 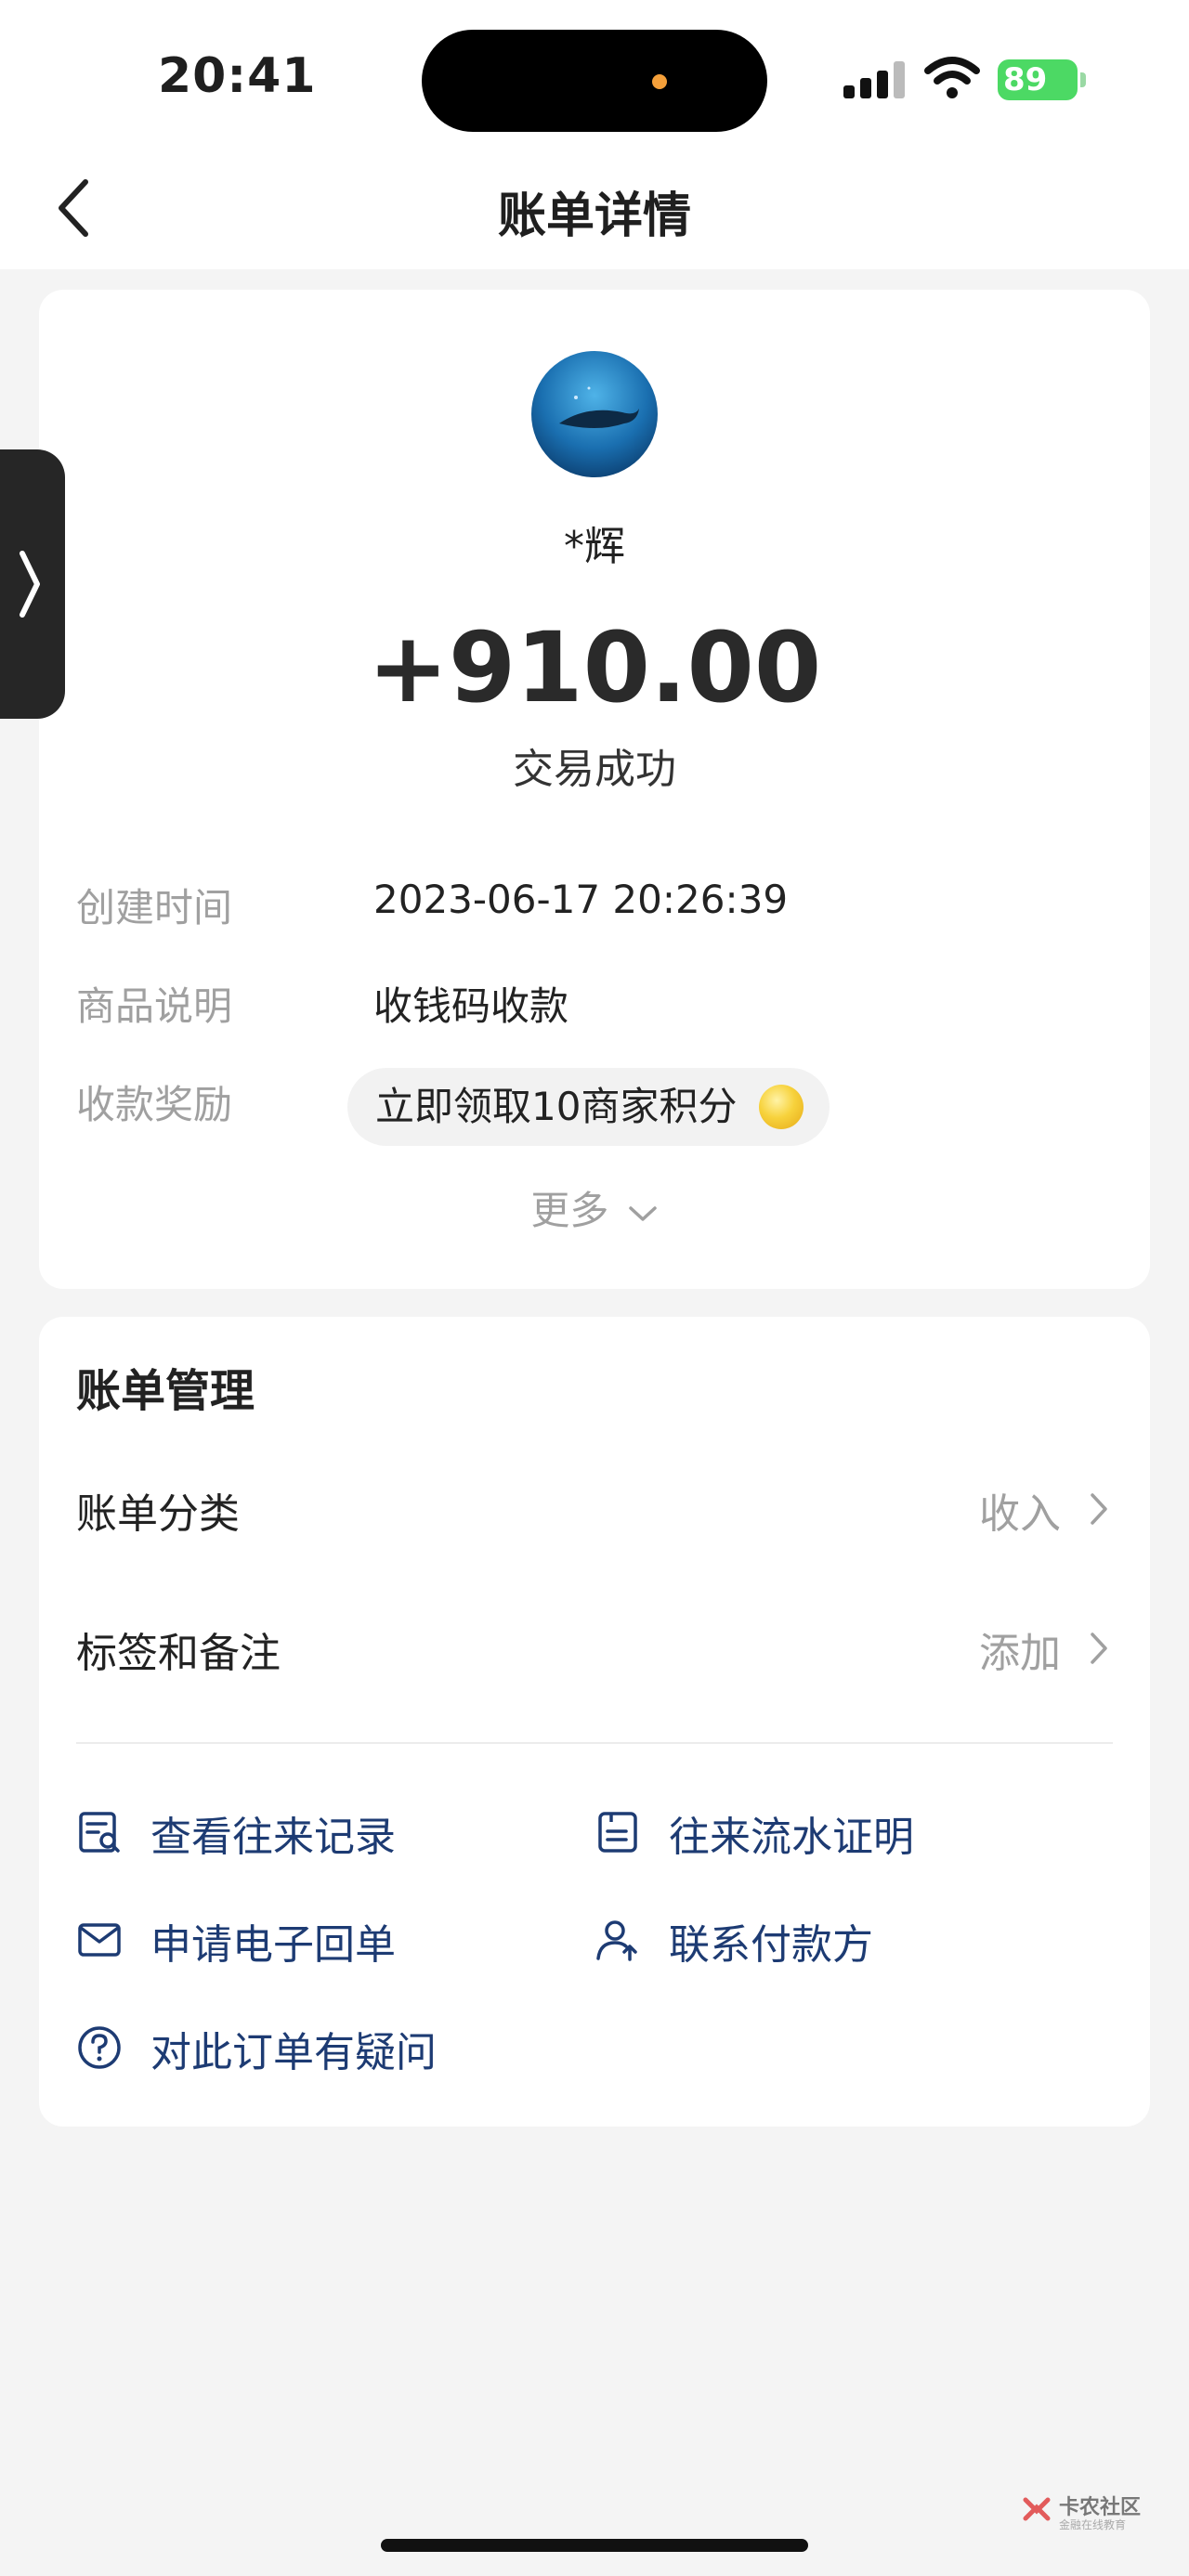 What do you see at coordinates (1020, 1514) in the screenshot?
I see `bill-category-value: 收入` at bounding box center [1020, 1514].